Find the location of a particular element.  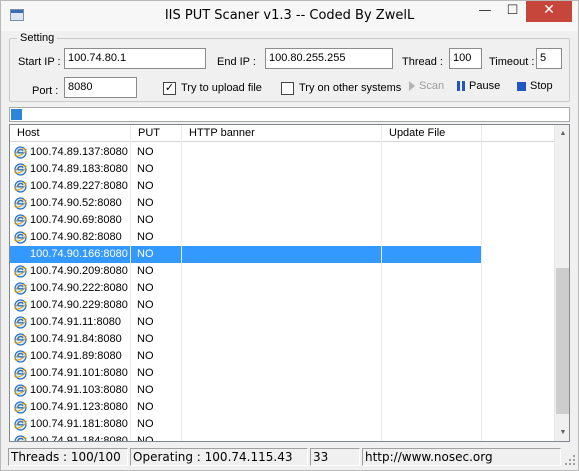

host-cell: 100.74.91.184:8080 is located at coordinates (79, 438).